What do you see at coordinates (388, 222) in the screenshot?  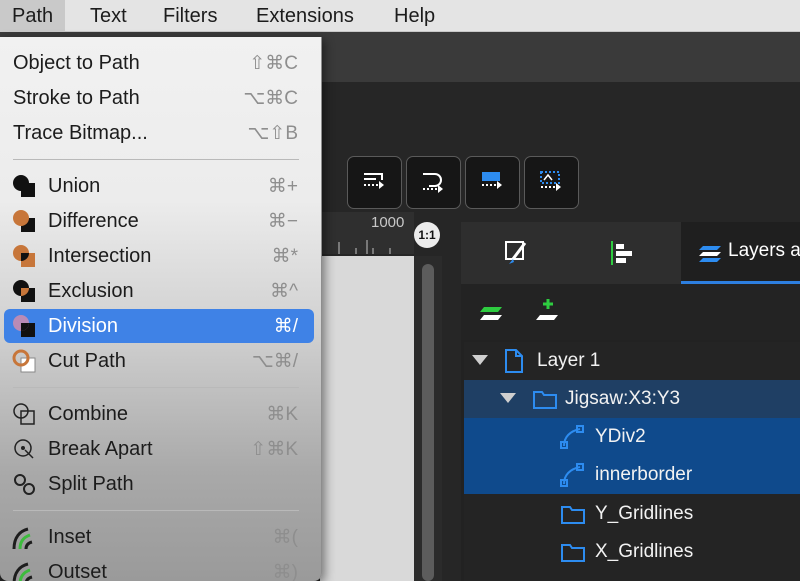 I see `ruler-label: 1000` at bounding box center [388, 222].